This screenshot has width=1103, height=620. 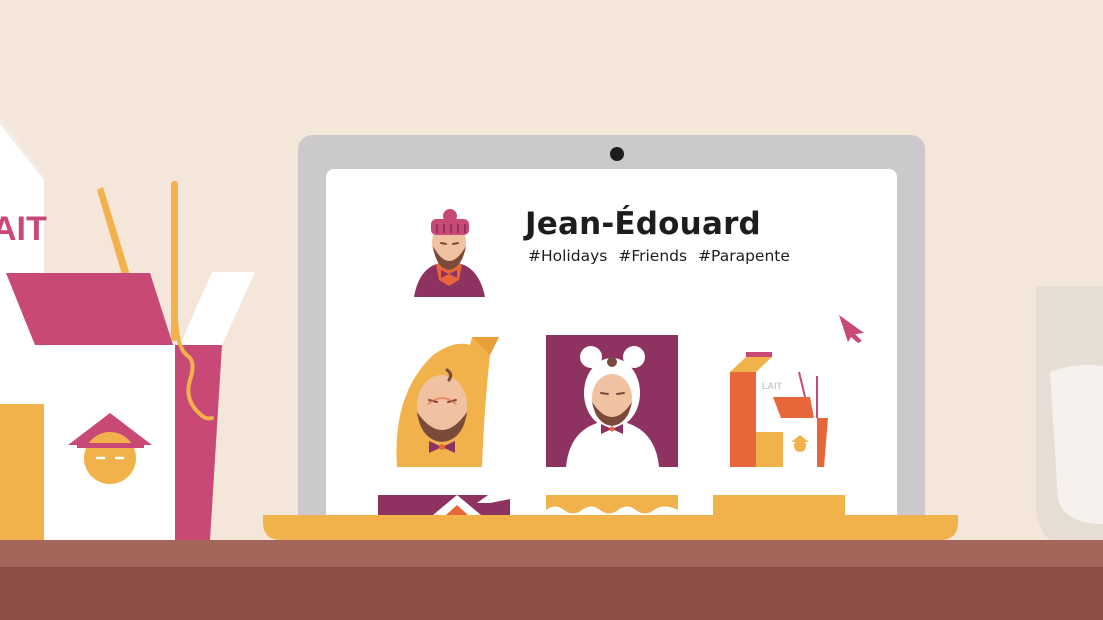 I want to click on hashtag-friends: #Friends, so click(x=652, y=256).